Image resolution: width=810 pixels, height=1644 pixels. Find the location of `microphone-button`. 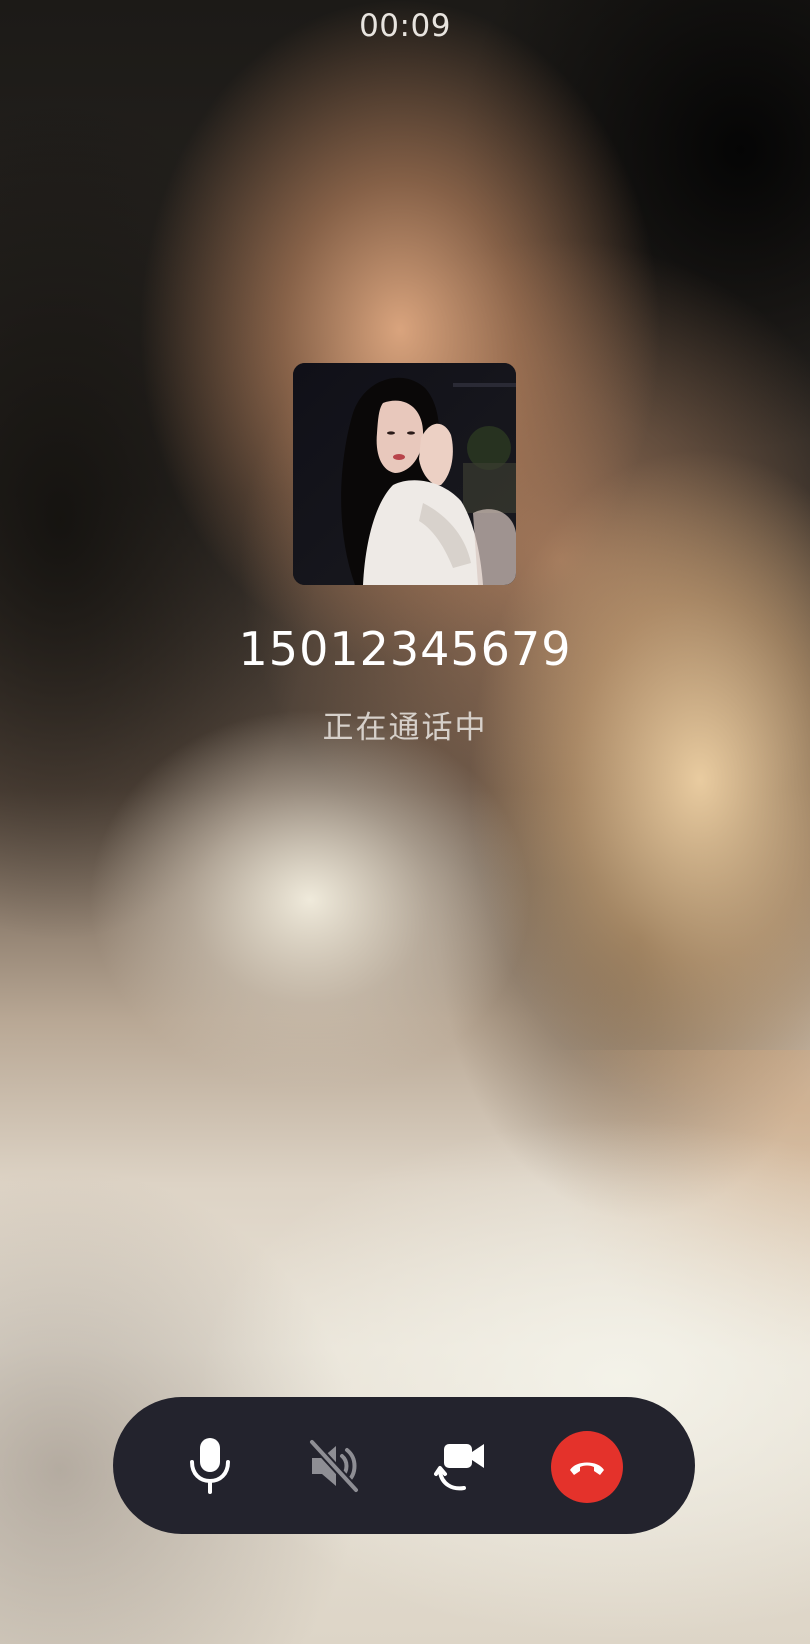

microphone-button is located at coordinates (210, 1465).